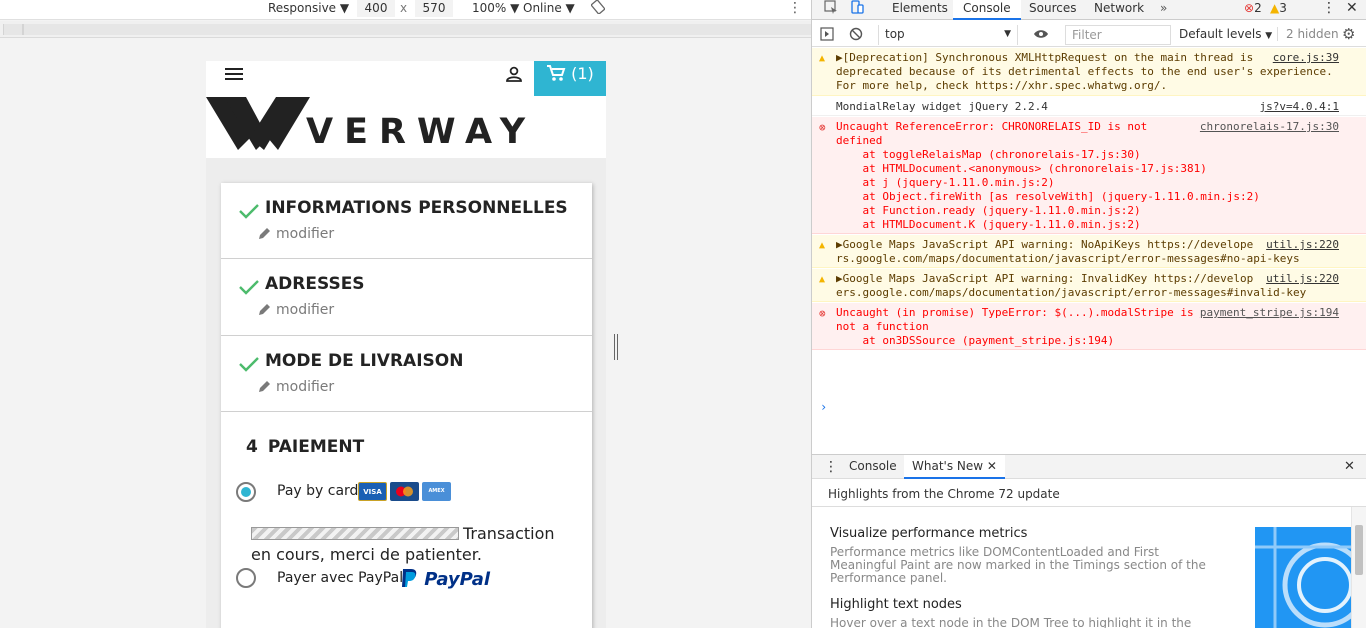 The height and width of the screenshot is (628, 1366). What do you see at coordinates (1308, 34) in the screenshot?
I see `hidden-count: 2 hidden` at bounding box center [1308, 34].